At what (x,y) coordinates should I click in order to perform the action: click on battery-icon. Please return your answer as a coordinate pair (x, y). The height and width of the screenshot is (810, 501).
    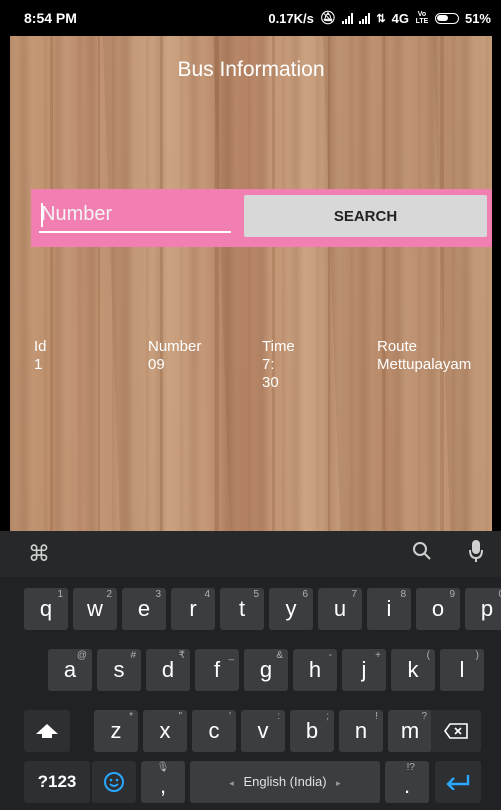
    Looking at the image, I should click on (446, 18).